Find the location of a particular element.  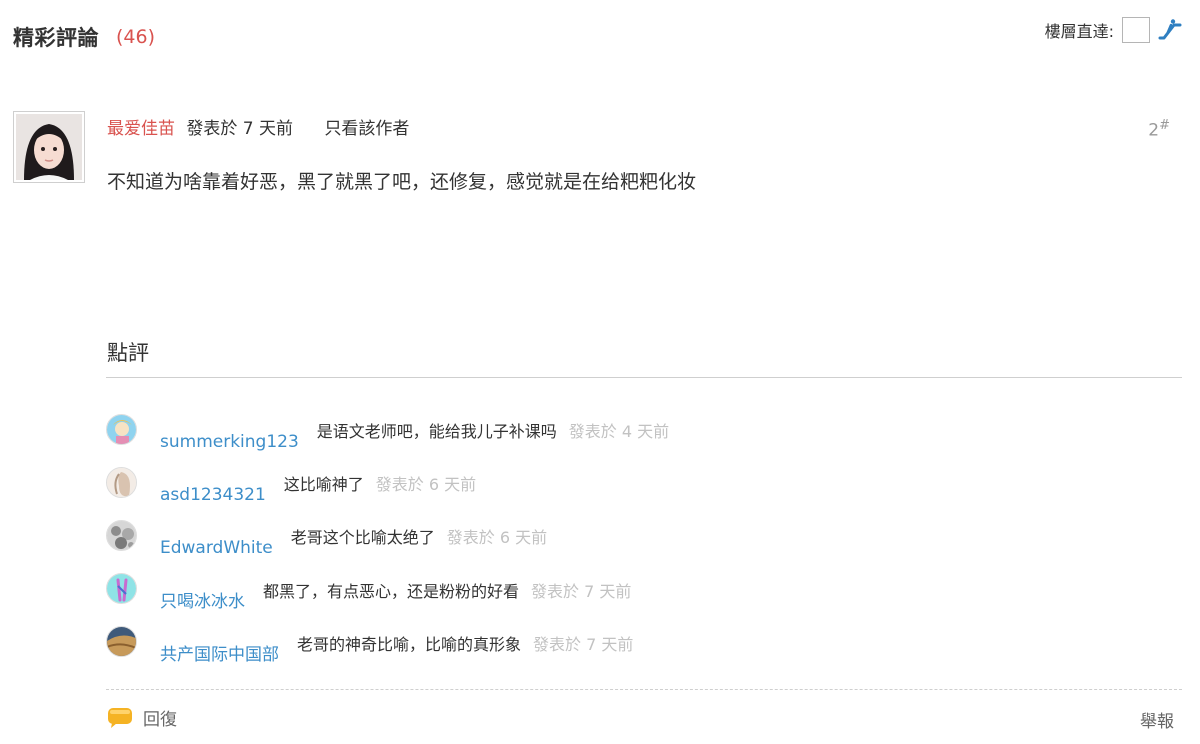

rate-user-link: 共产国际中国部 is located at coordinates (219, 652).